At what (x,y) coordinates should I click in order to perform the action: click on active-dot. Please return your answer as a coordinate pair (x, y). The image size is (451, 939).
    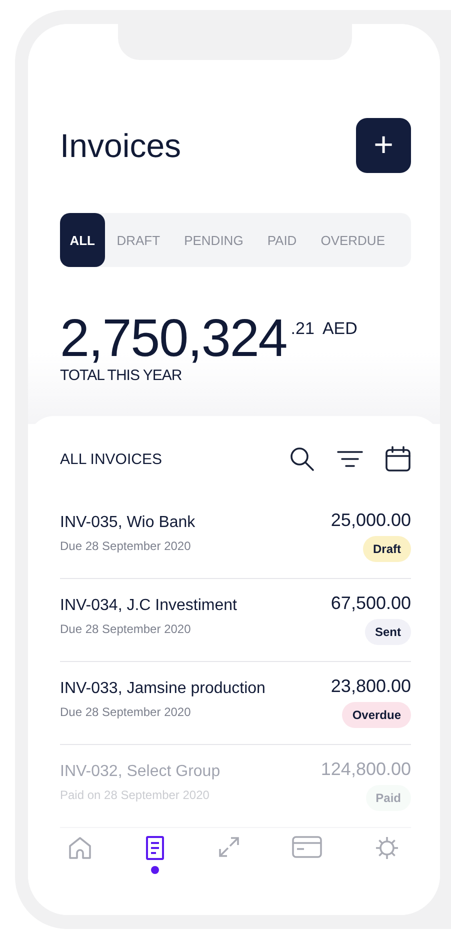
    Looking at the image, I should click on (154, 870).